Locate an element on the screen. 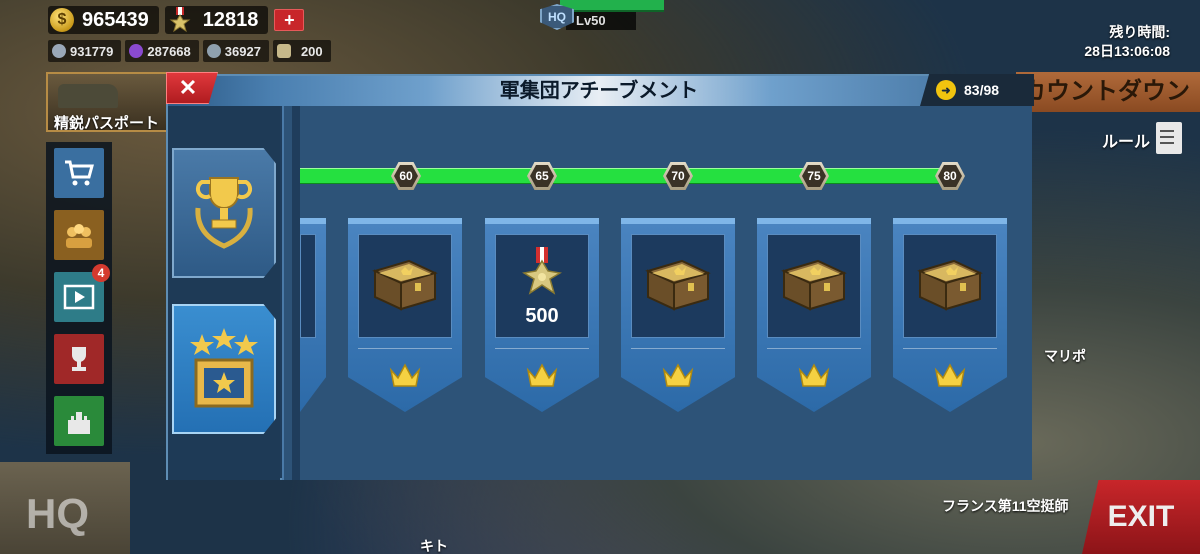 This screenshot has width=1200, height=554. timer-value: 28日13:06:08 is located at coordinates (1127, 51).